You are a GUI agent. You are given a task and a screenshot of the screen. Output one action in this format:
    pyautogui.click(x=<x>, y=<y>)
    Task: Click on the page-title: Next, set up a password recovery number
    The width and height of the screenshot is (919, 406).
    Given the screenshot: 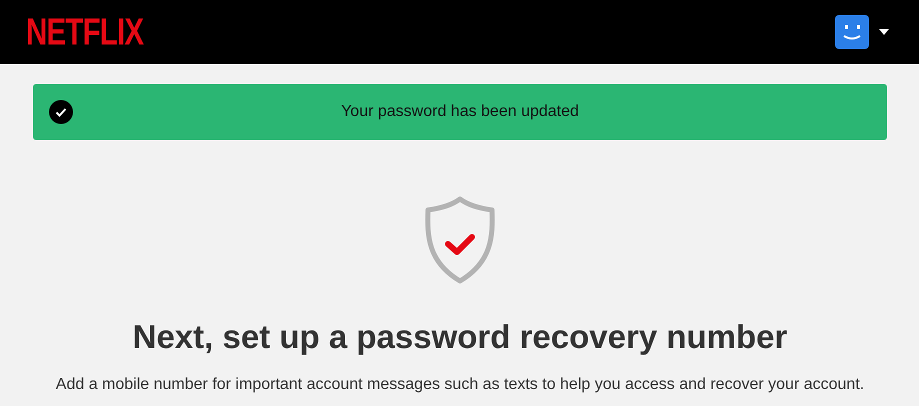 What is the action you would take?
    pyautogui.click(x=460, y=337)
    